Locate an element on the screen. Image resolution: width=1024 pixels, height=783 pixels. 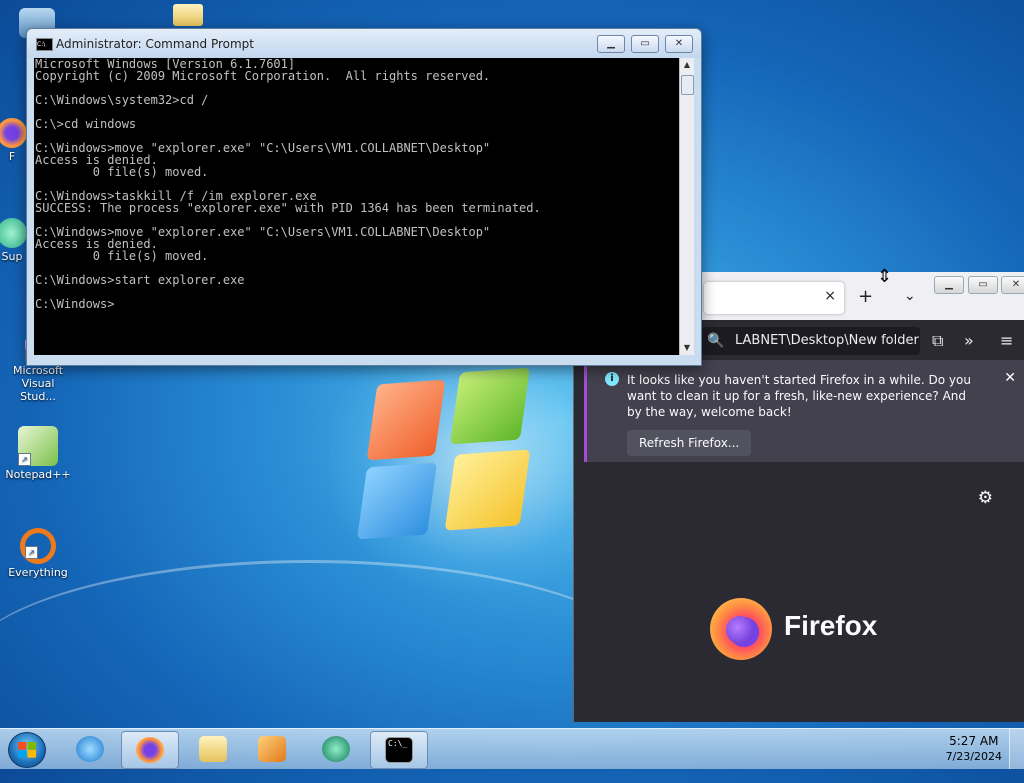
desktop-icon-everything: ↗ Everything is located at coordinates (38, 553).